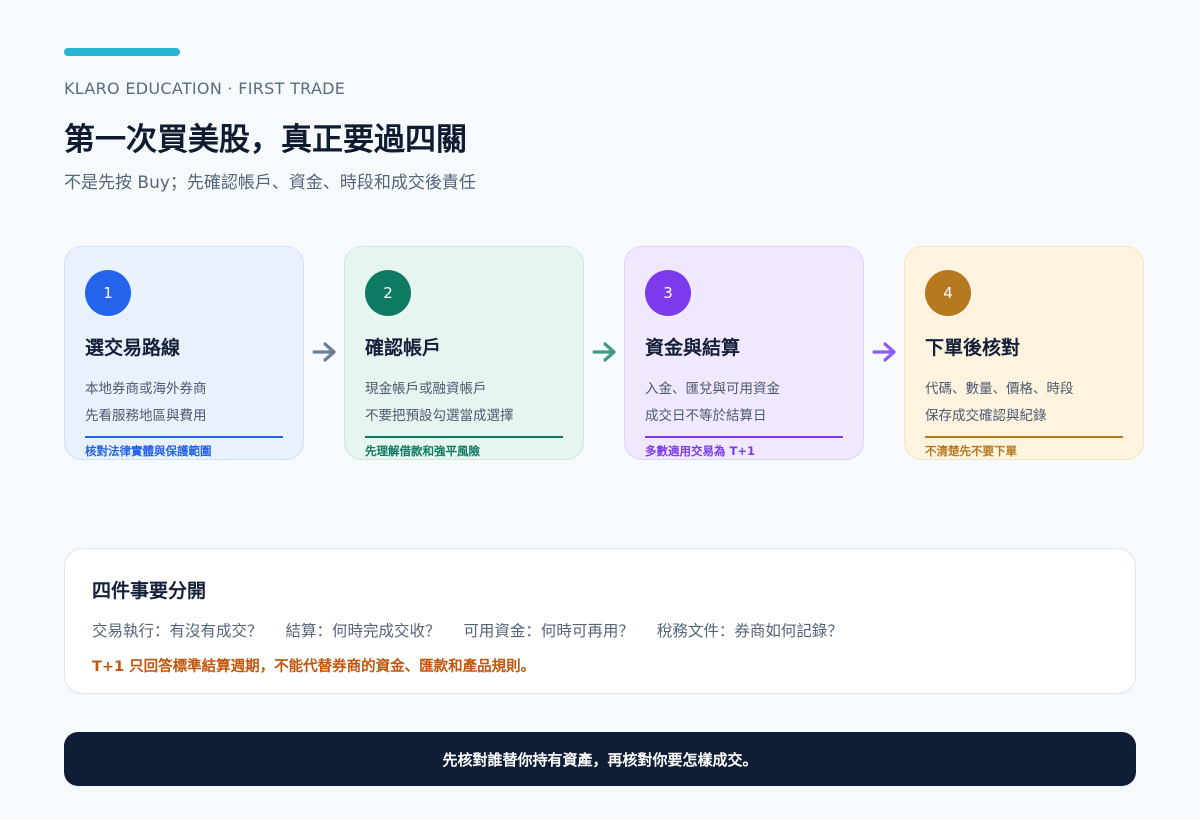  What do you see at coordinates (422, 451) in the screenshot?
I see `step-note: 先理解借款和強平風險` at bounding box center [422, 451].